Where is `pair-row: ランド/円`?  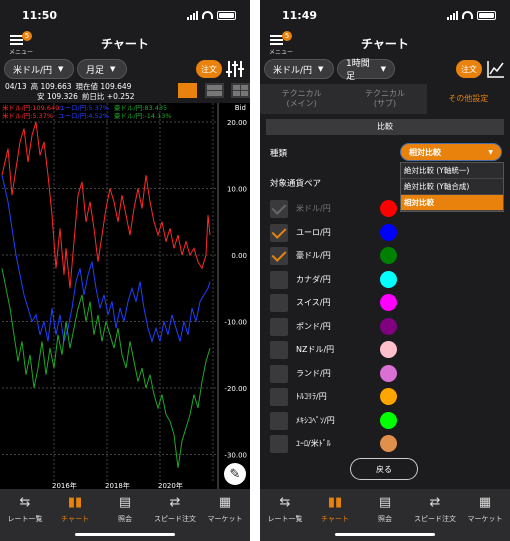 pair-row: ランド/円 is located at coordinates (333, 374).